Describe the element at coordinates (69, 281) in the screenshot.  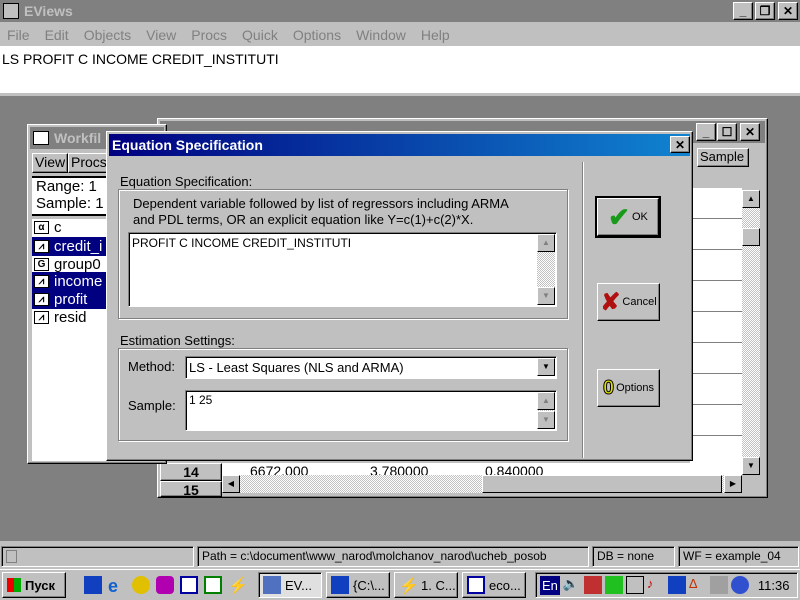
I see `workfile-item-income: ⩘ income` at that location.